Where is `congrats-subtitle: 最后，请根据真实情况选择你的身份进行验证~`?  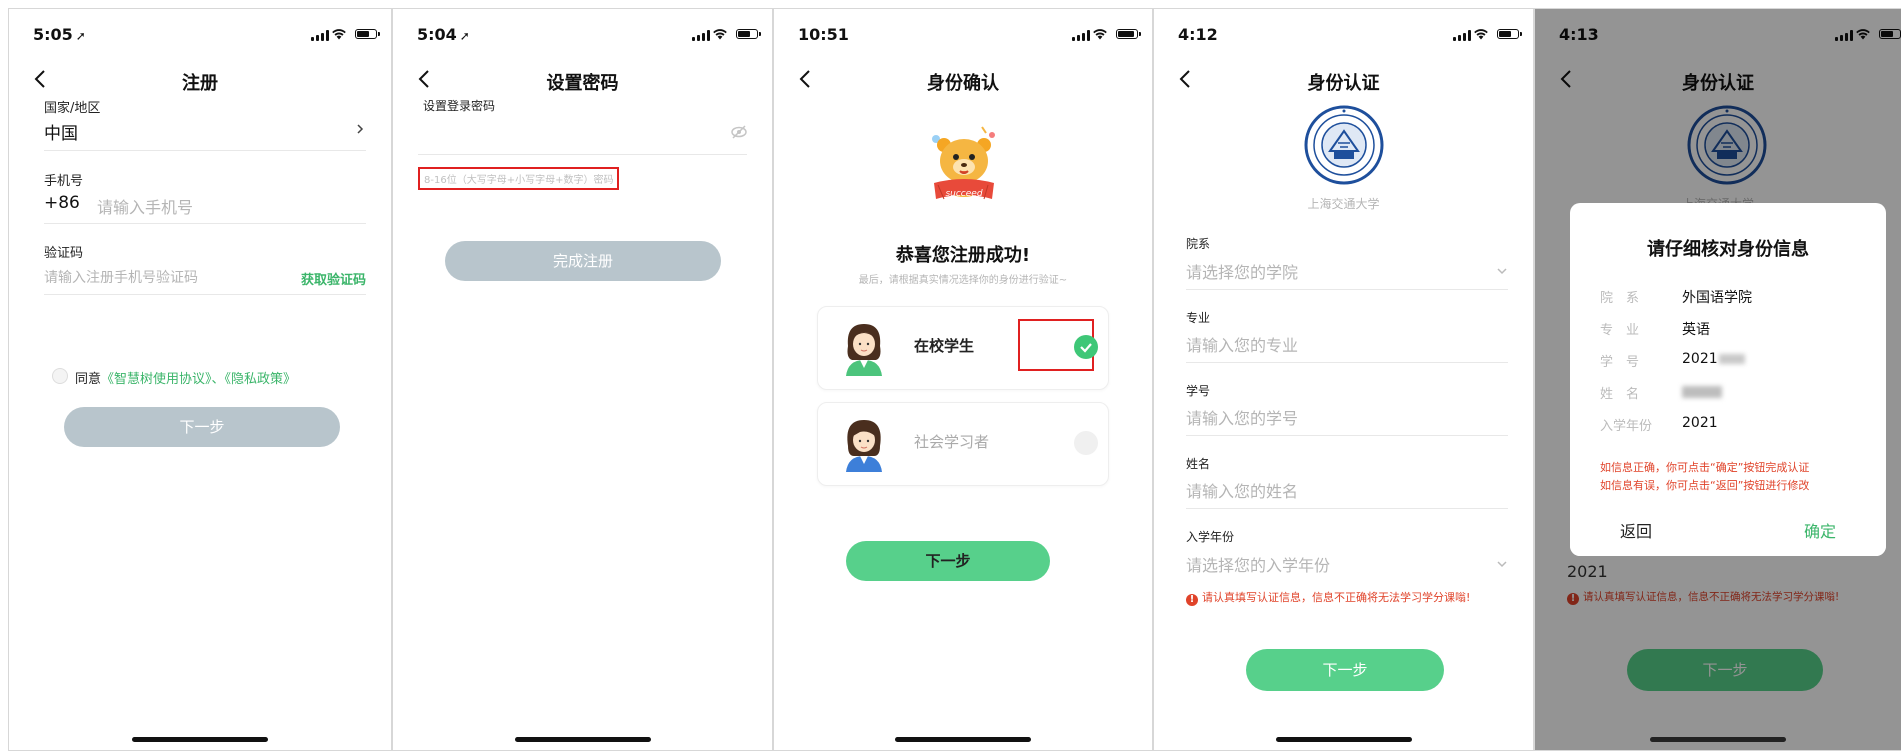 congrats-subtitle: 最后，请根据真实情况选择你的身份进行验证~ is located at coordinates (963, 280).